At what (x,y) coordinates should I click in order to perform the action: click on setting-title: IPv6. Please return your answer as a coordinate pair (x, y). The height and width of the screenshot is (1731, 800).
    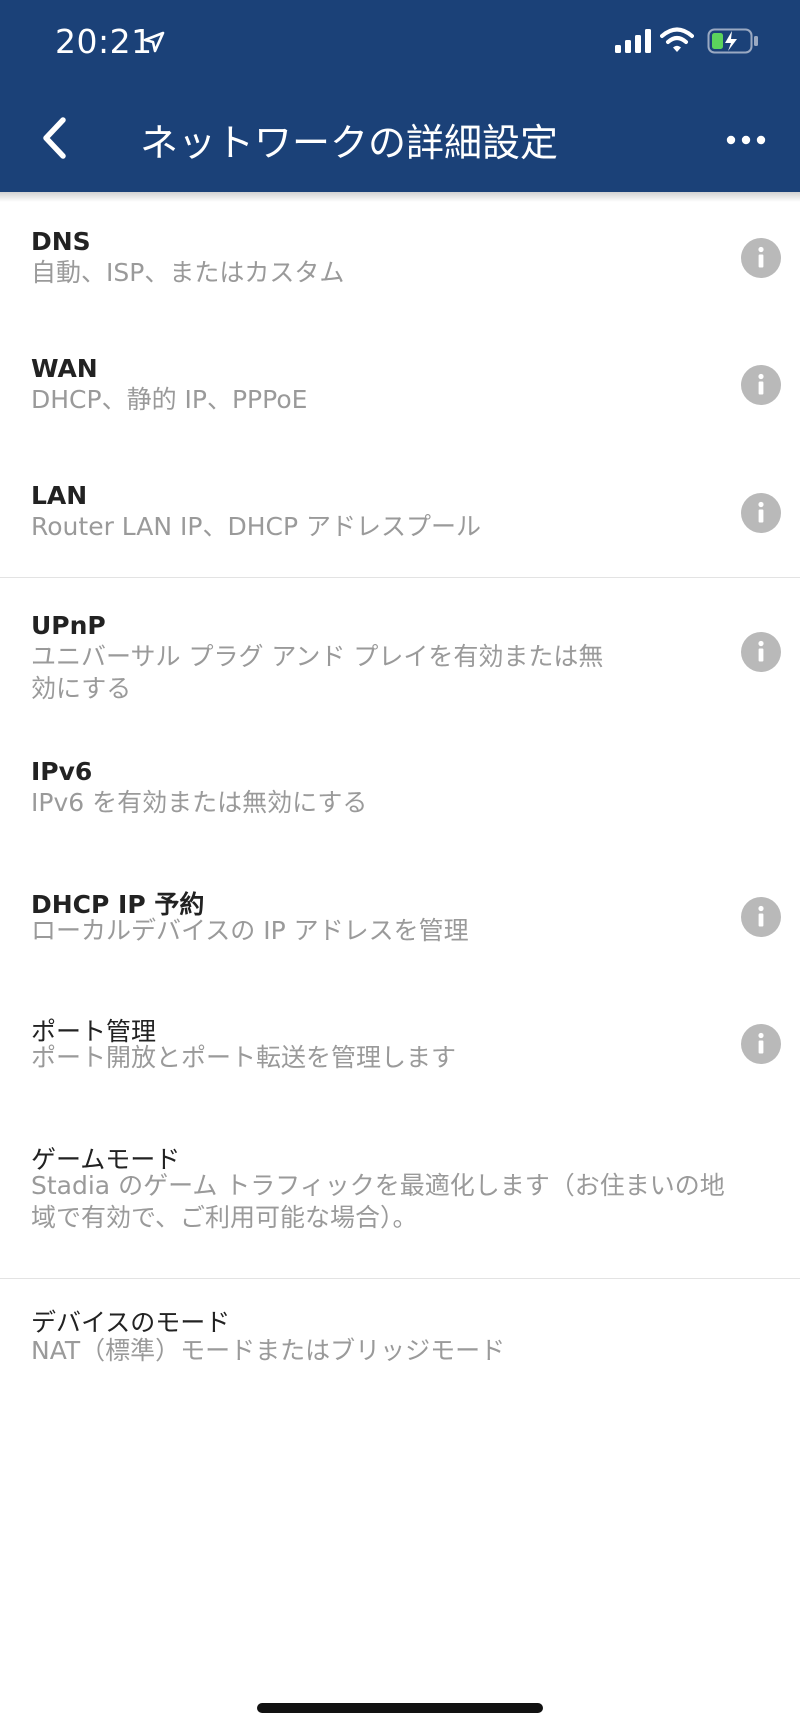
    Looking at the image, I should click on (62, 771).